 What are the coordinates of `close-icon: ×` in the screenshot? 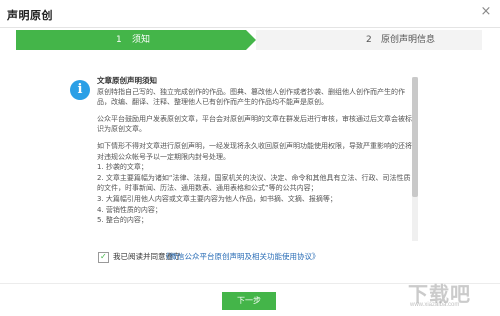 It's located at (486, 12).